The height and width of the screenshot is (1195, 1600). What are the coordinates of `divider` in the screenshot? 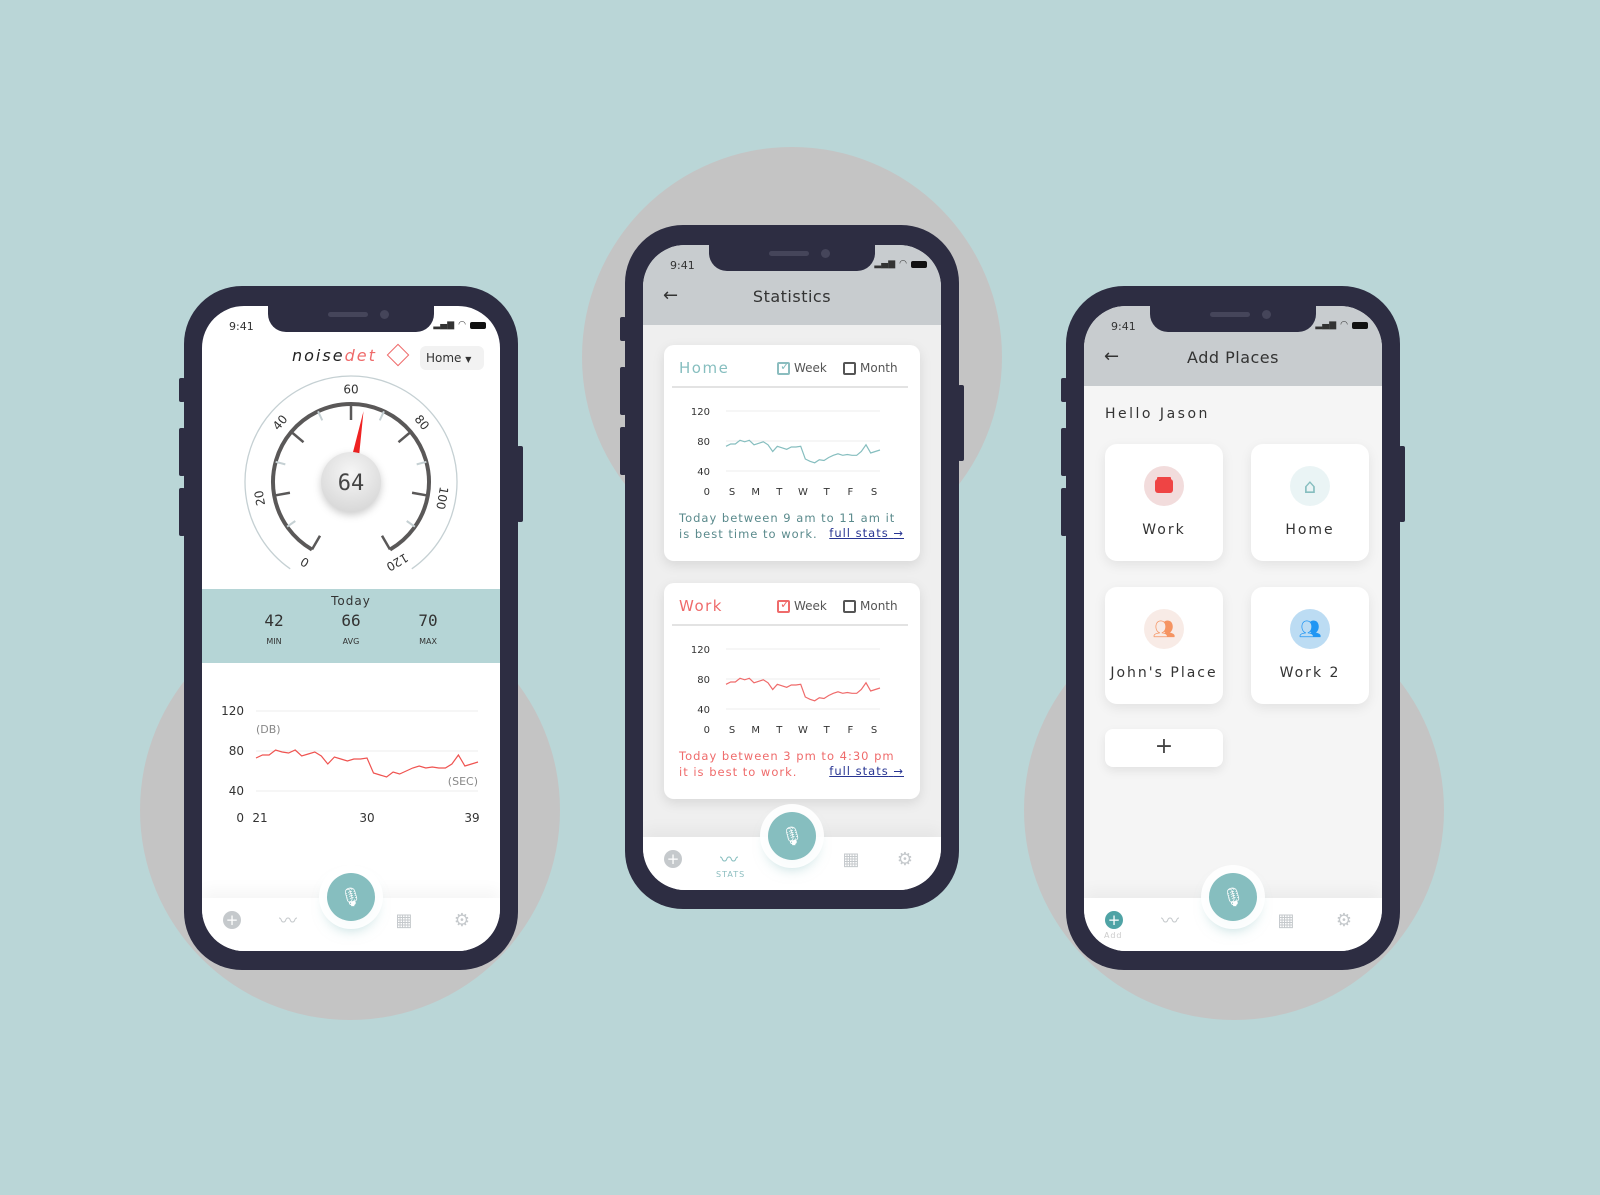 It's located at (790, 625).